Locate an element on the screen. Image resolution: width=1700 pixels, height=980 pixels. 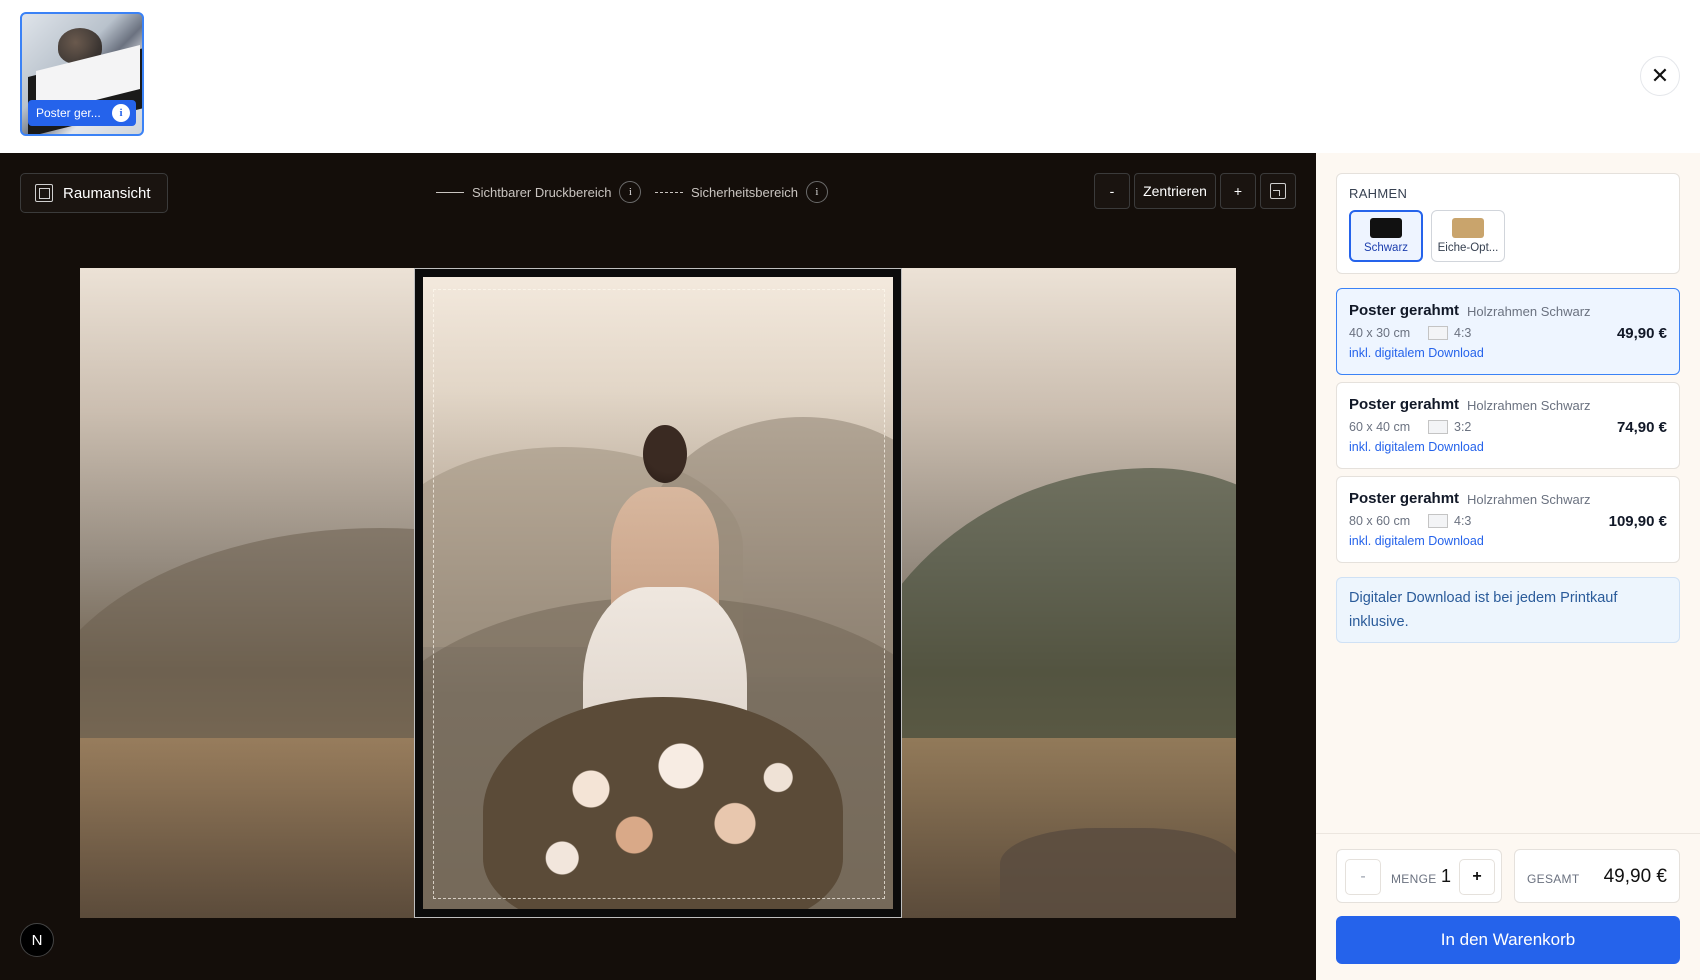
legend-visible-label: Sichtbarer Druckbereich is located at coordinates (542, 192).